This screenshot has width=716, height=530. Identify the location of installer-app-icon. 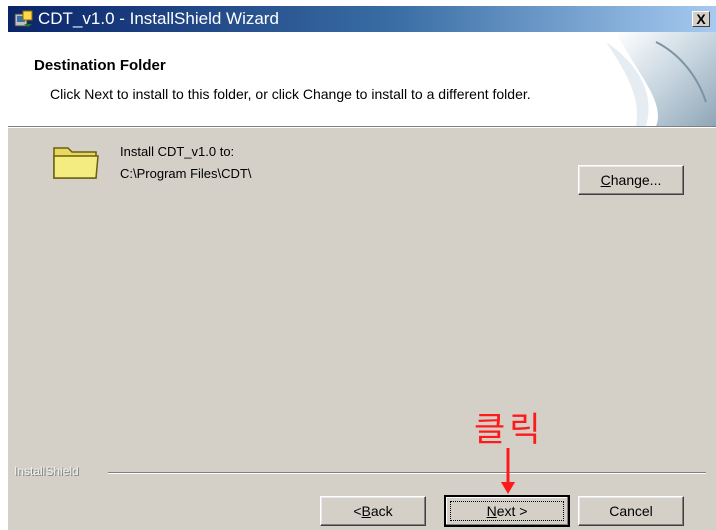
(23, 18).